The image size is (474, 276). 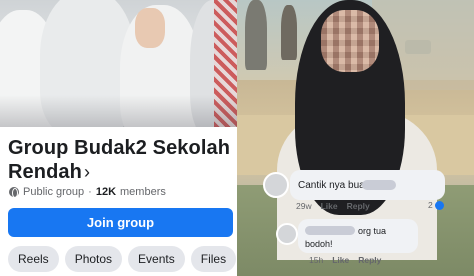 I want to click on cover-shade, so click(x=118, y=111).